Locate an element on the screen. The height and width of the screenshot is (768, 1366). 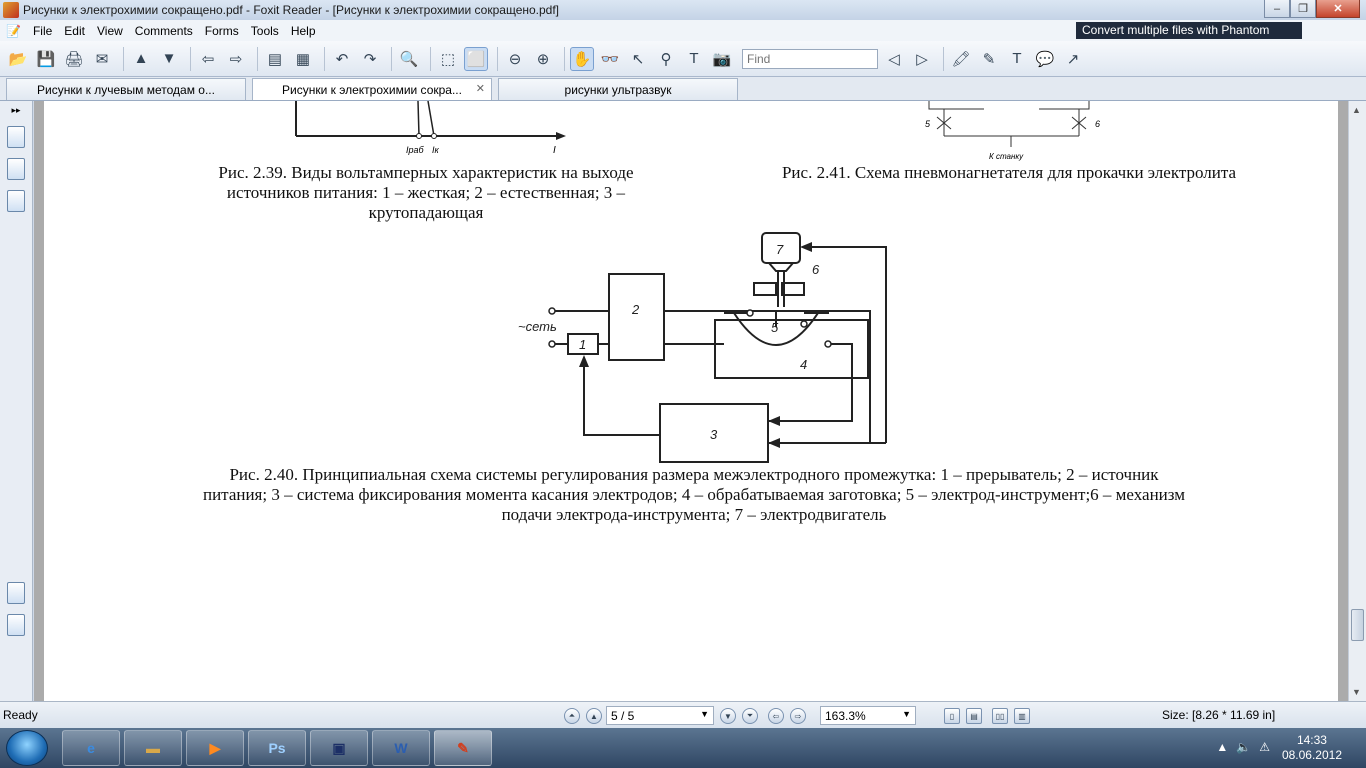
open-folder-icon: 📂 is located at coordinates (18, 59).